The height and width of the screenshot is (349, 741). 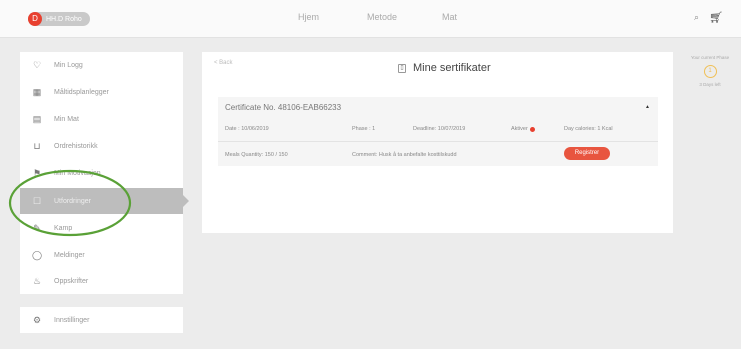 What do you see at coordinates (101, 228) in the screenshot?
I see `sidebar-item-kamp: ✎ Kamp` at bounding box center [101, 228].